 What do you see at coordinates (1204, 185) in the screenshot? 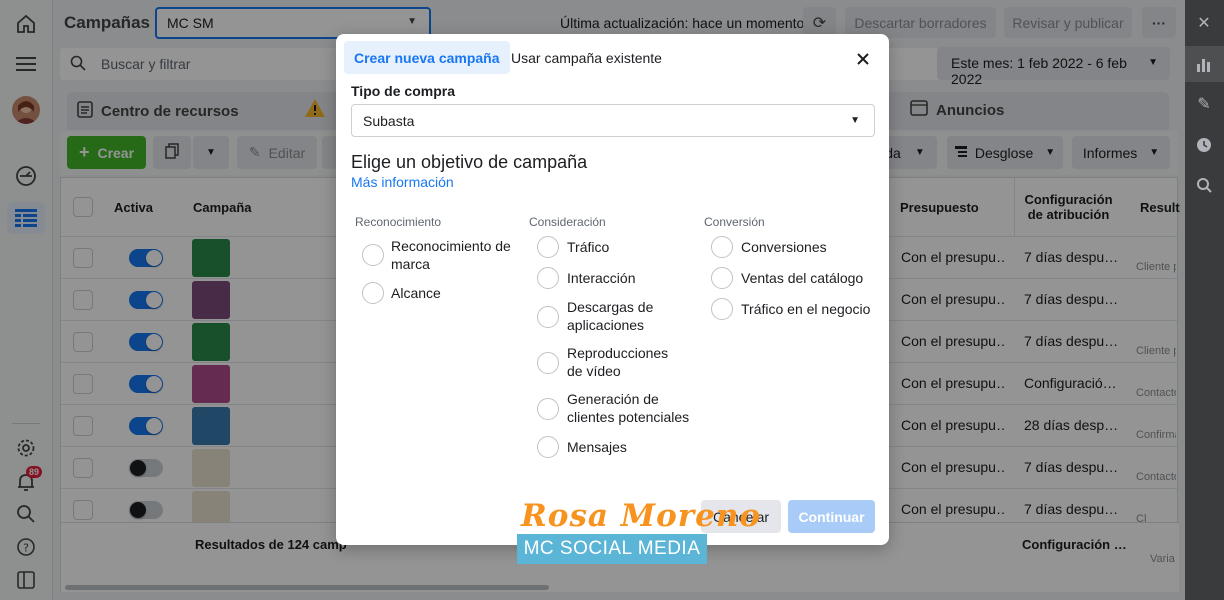
I see `zoom-search-icon` at bounding box center [1204, 185].